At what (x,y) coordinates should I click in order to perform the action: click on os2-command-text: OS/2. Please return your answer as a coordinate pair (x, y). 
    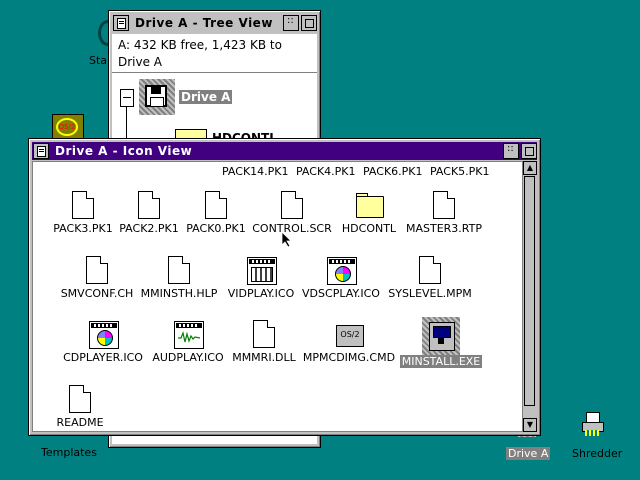
    Looking at the image, I should click on (350, 336).